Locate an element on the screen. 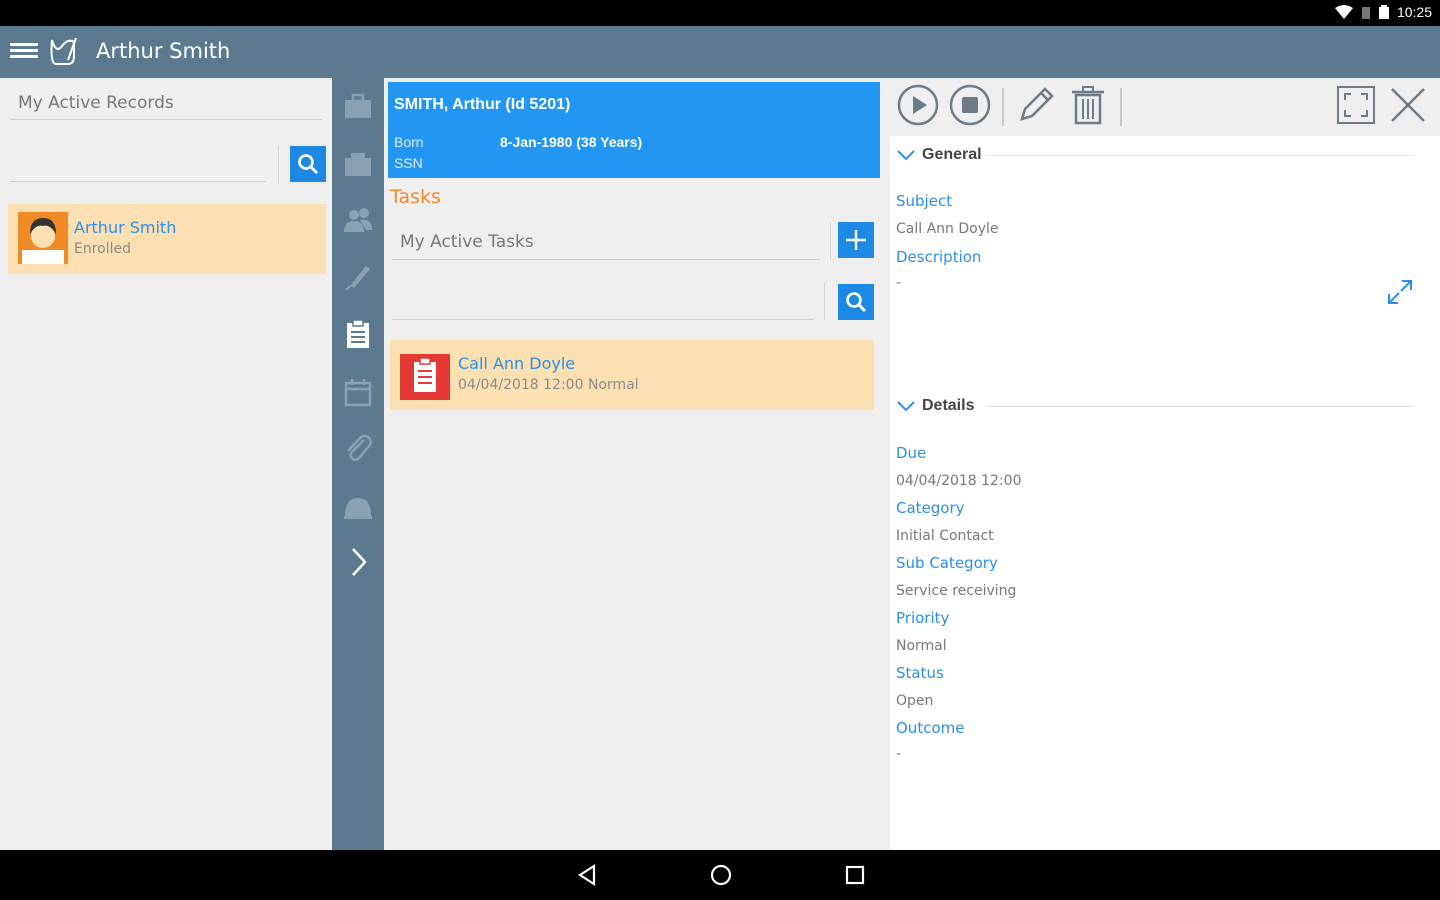  chevron-right-icon is located at coordinates (358, 562).